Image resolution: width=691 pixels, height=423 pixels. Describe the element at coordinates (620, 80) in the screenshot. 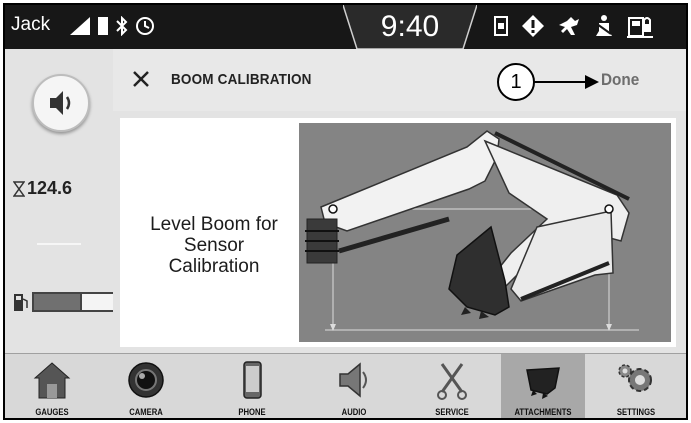

I see `done-button: Done` at that location.